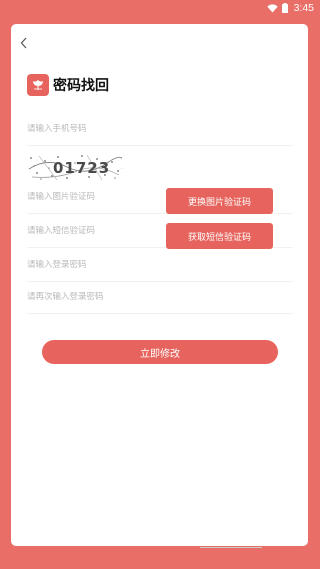 The width and height of the screenshot is (320, 569). Describe the element at coordinates (160, 352) in the screenshot. I see `submit-button: 立即修改` at that location.